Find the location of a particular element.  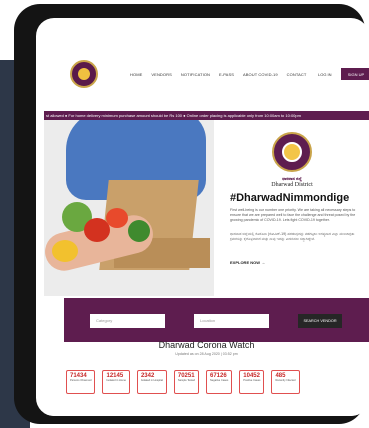

stat-card: 2342 Isolated in Hospital is located at coordinates (151, 382).